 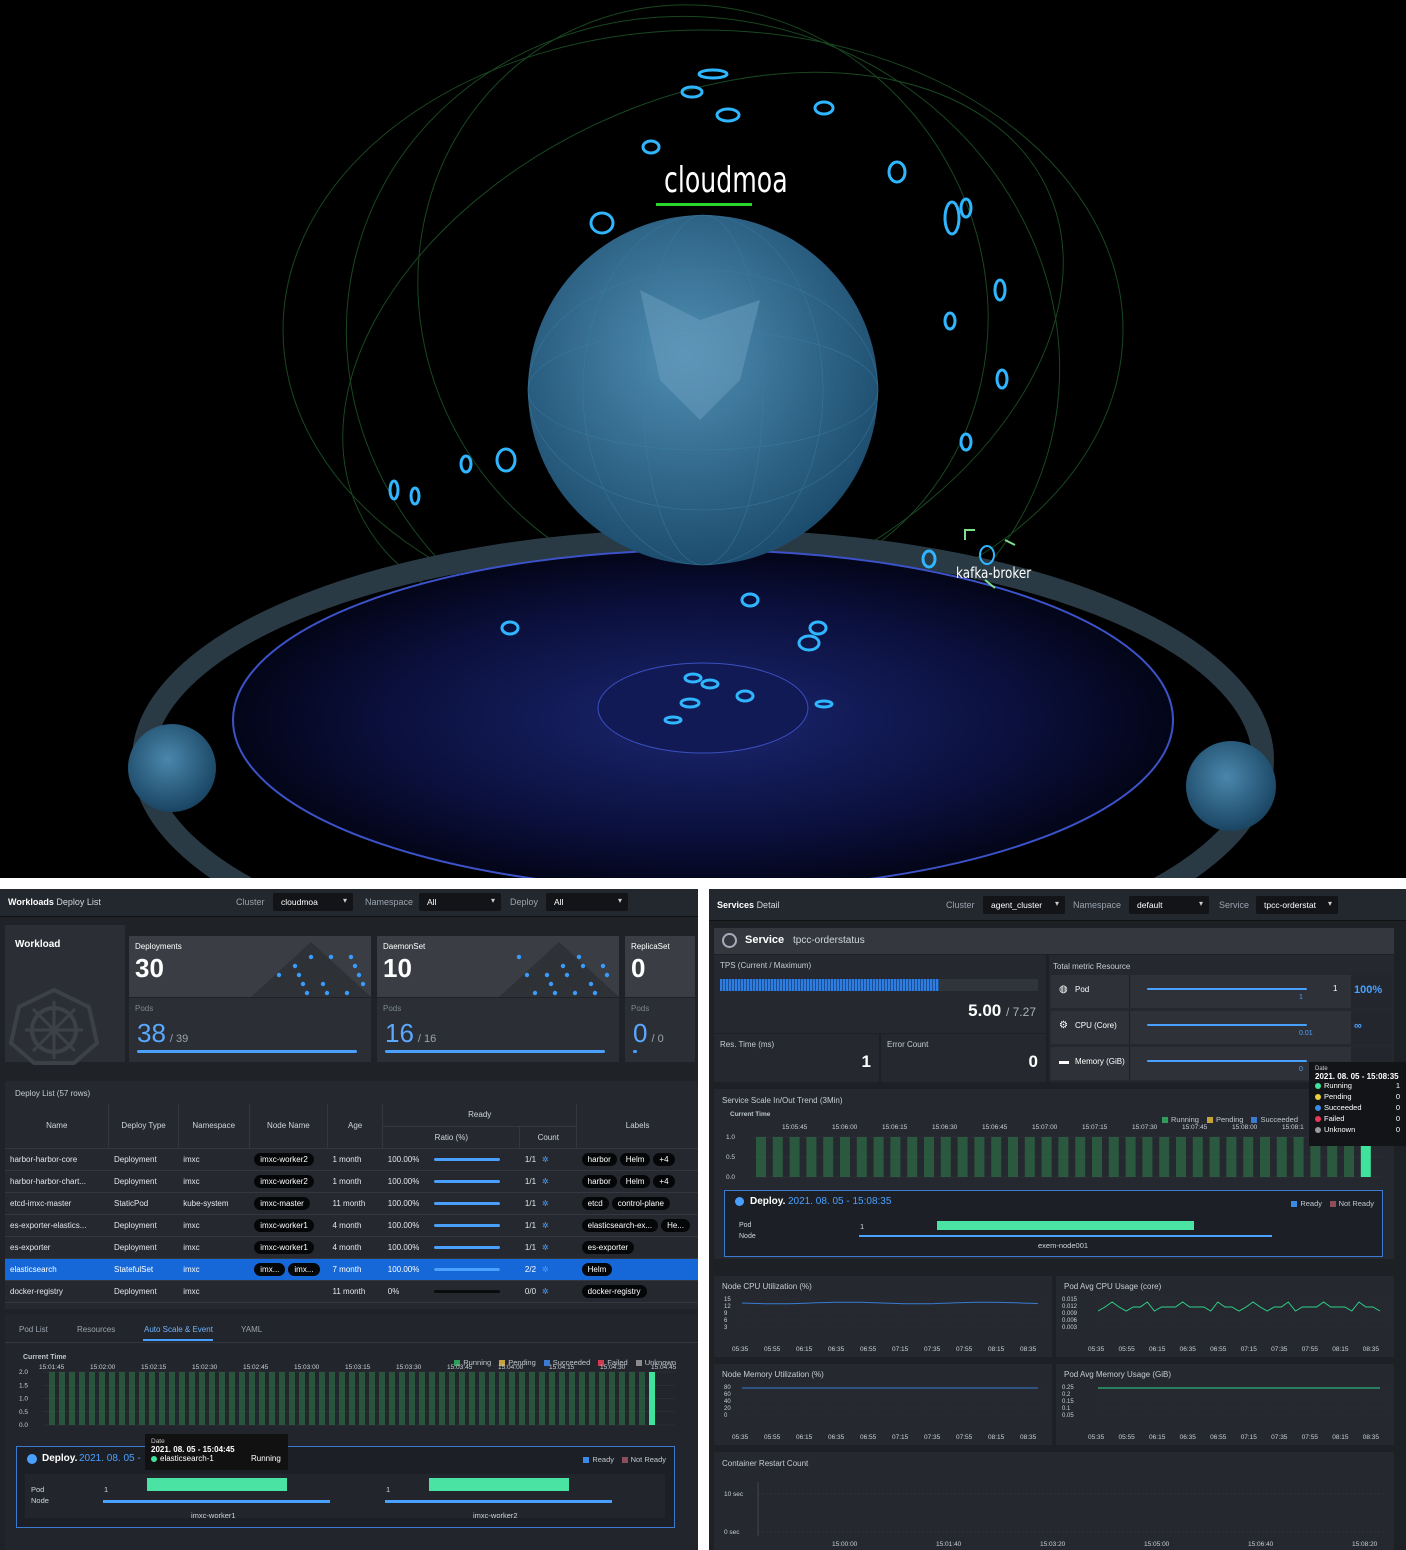 What do you see at coordinates (608, 1247) in the screenshot?
I see `label-pill: es-exporter` at bounding box center [608, 1247].